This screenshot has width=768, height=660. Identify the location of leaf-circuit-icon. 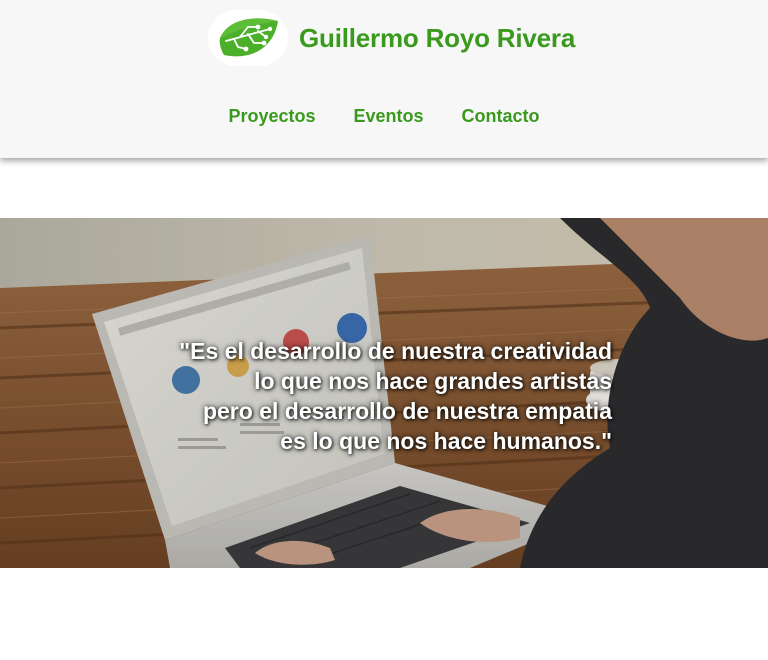
(248, 38).